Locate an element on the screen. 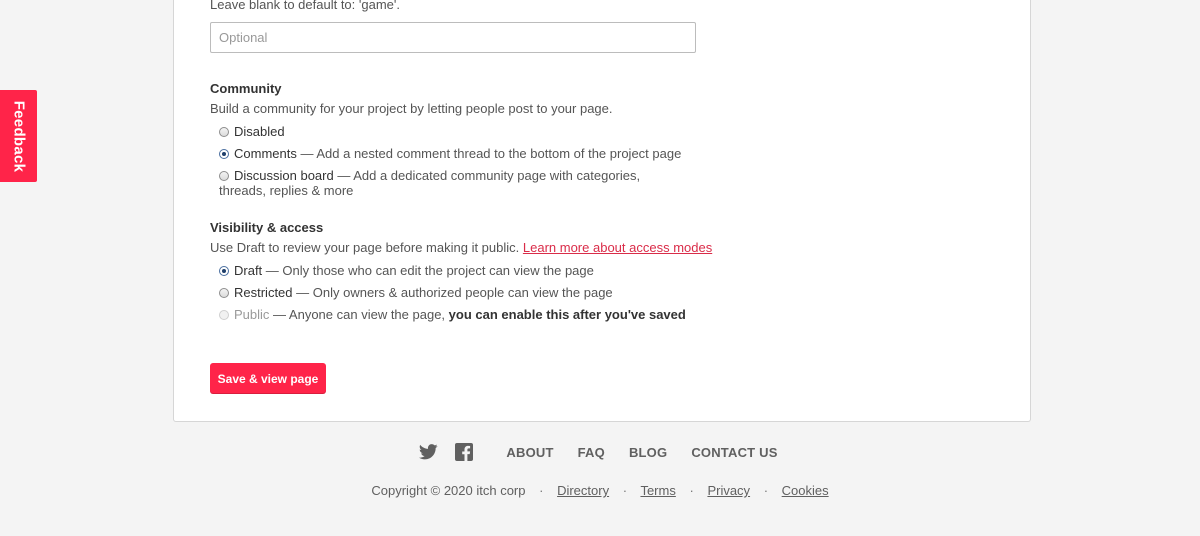 This screenshot has width=1200, height=536. visibility-title: Visibility & access is located at coordinates (267, 227).